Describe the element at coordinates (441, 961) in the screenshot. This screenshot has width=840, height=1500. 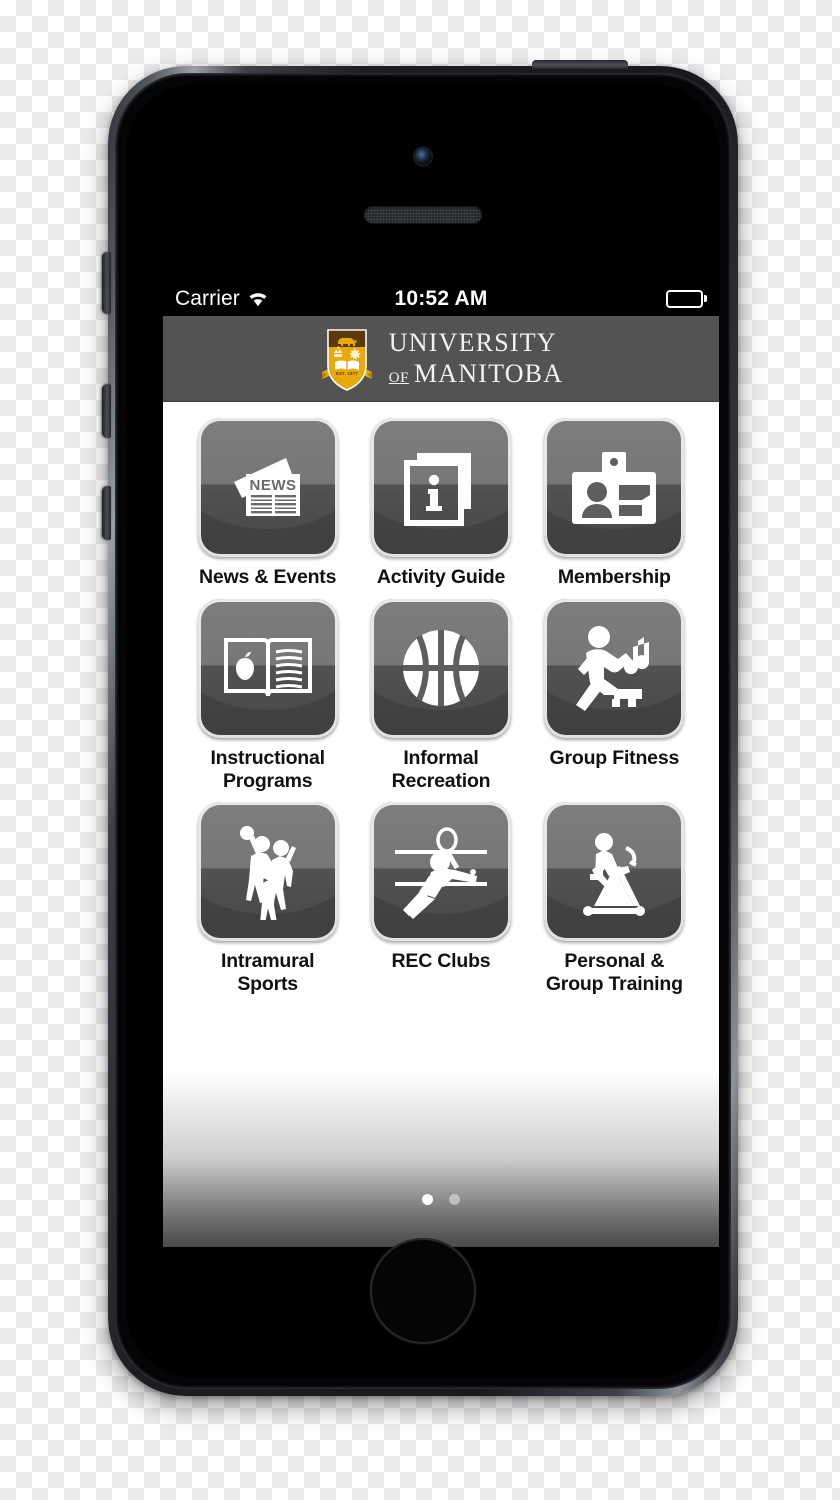
I see `tile-label: REC Clubs` at that location.